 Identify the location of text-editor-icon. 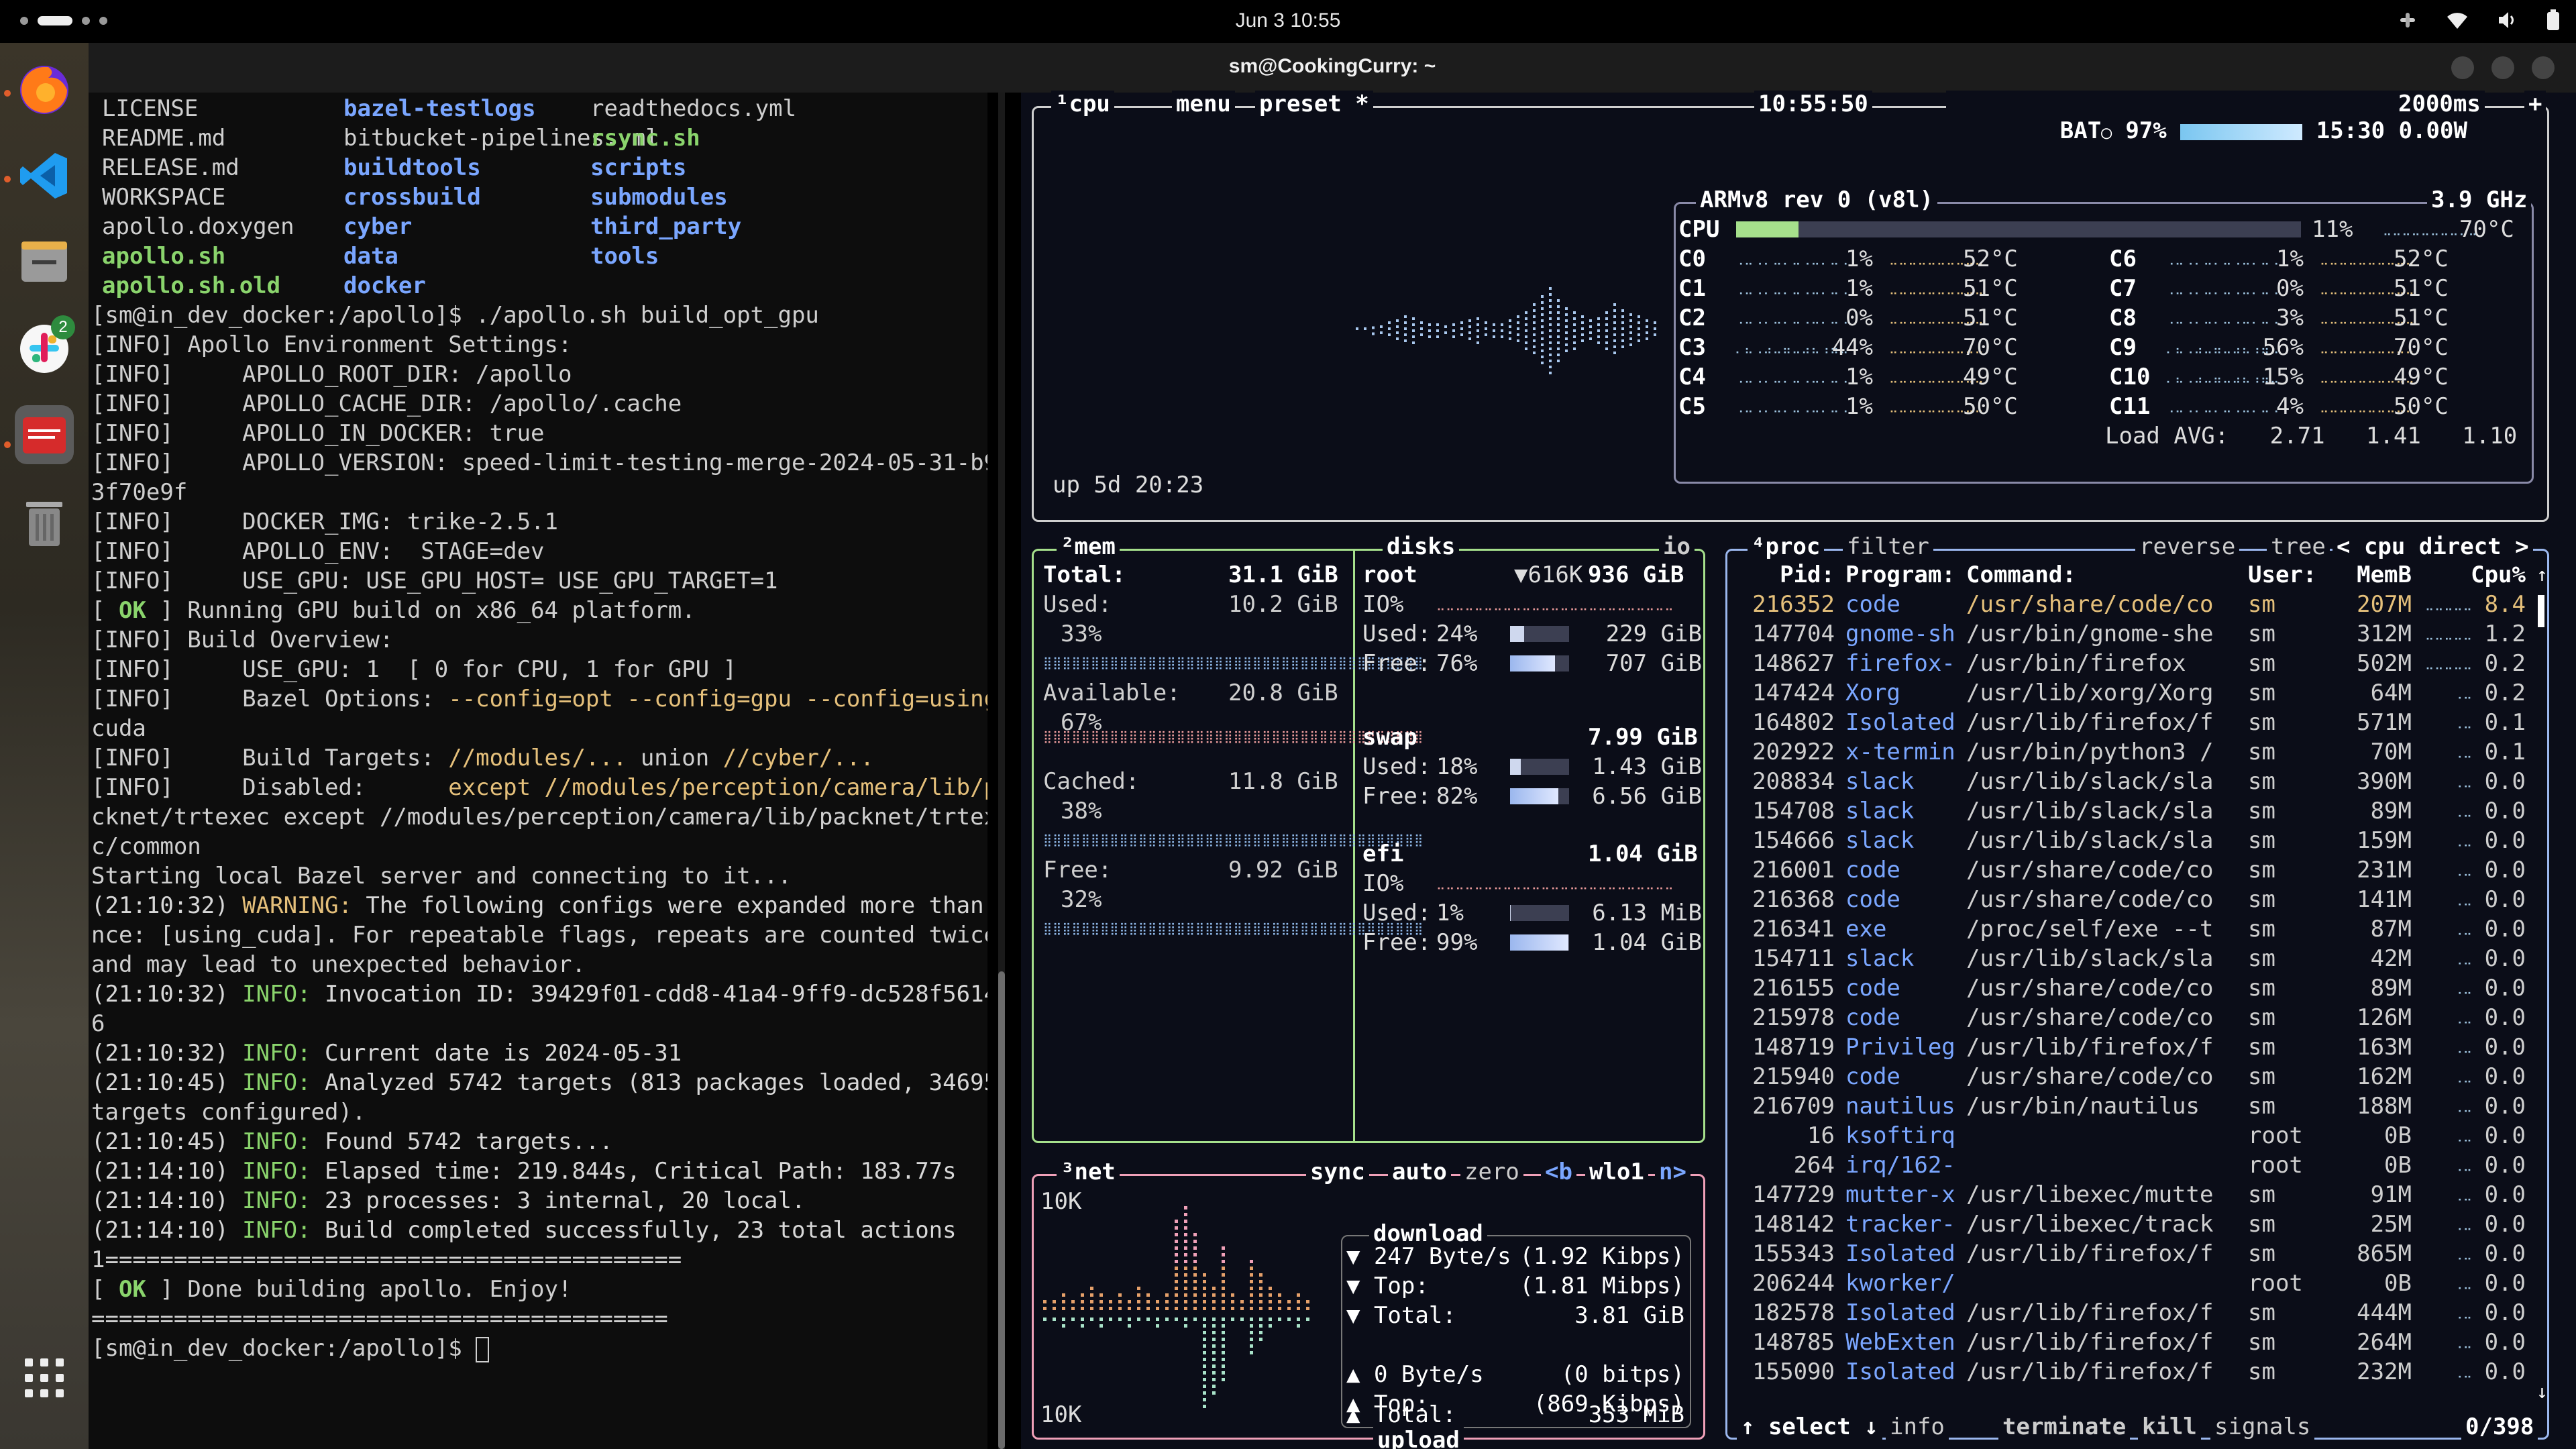
(44, 434).